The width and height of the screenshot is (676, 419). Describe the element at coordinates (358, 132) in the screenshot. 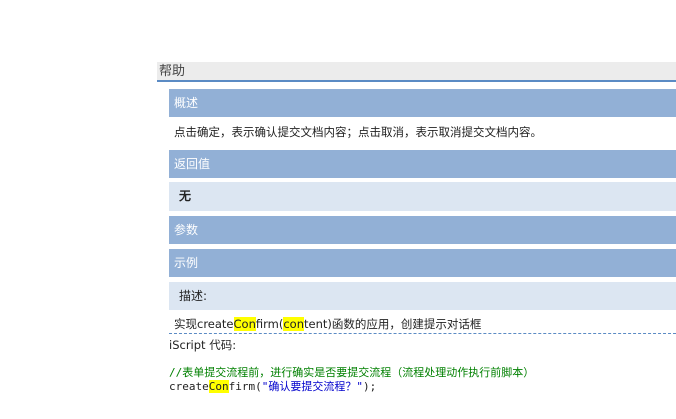

I see `overview-text: 点击确定，表示确认提交文档内容；点击取消，表示取消提交文档内容。` at that location.